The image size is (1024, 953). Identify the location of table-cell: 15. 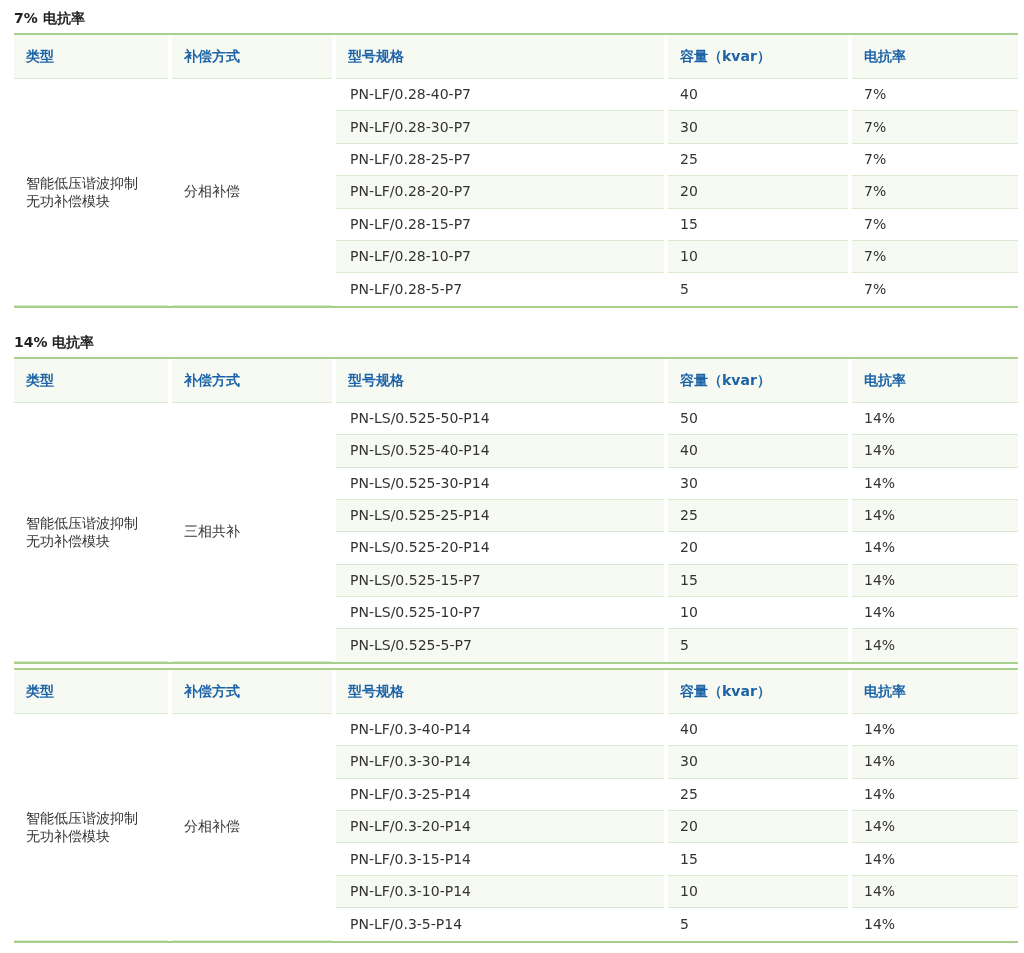
(758, 581).